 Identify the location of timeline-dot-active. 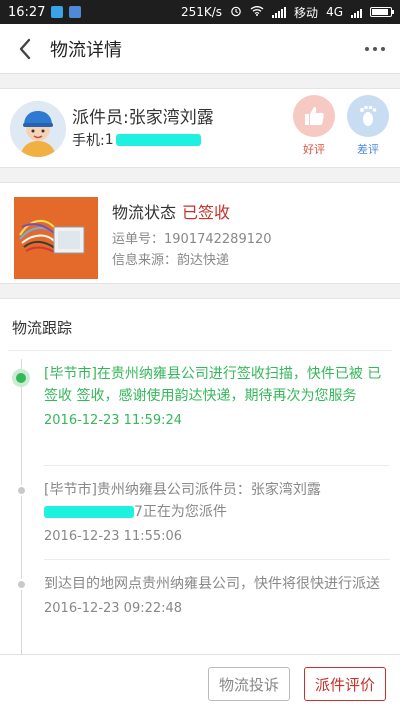
(21, 378).